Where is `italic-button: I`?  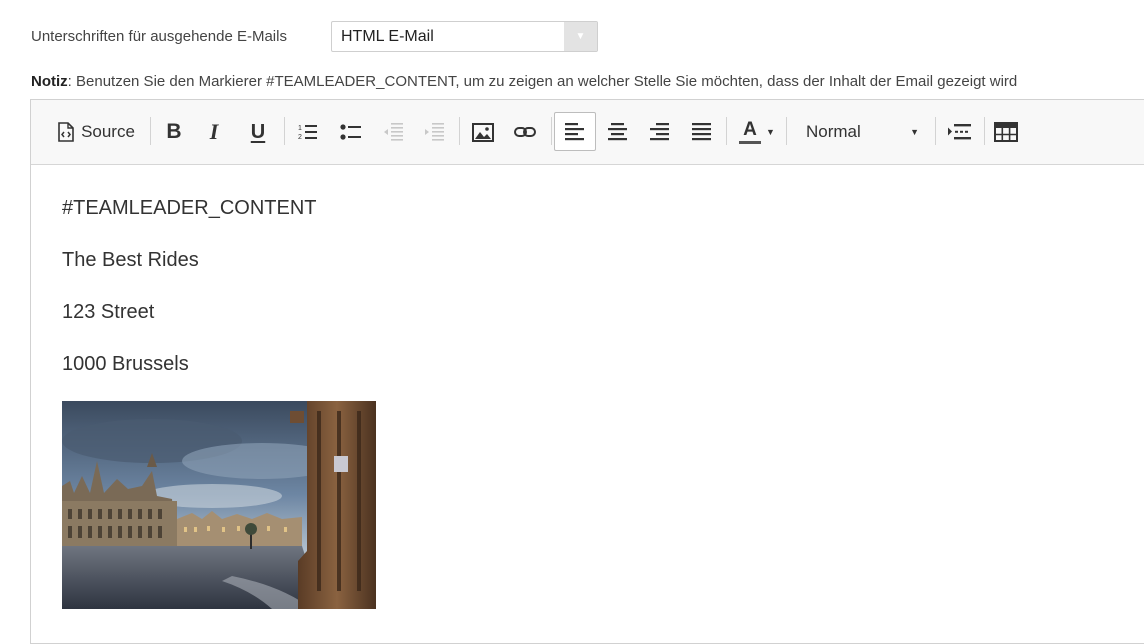
italic-button: I is located at coordinates (214, 132).